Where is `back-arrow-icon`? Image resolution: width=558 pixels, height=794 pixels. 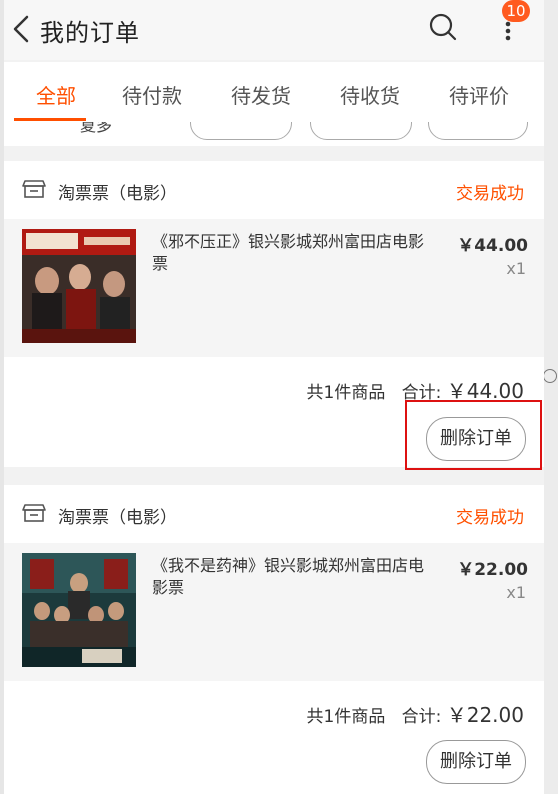 back-arrow-icon is located at coordinates (22, 29).